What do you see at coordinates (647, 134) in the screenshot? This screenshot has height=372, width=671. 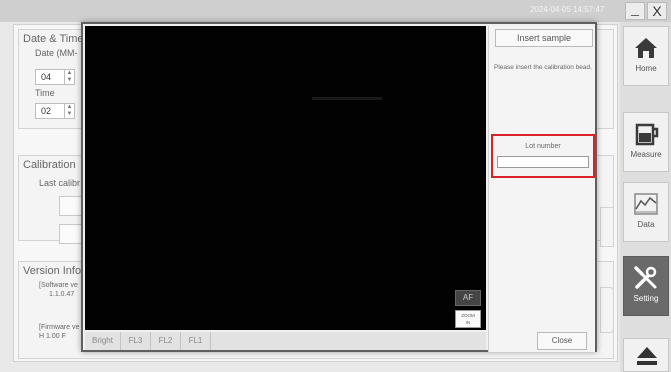 I see `beaker-icon` at bounding box center [647, 134].